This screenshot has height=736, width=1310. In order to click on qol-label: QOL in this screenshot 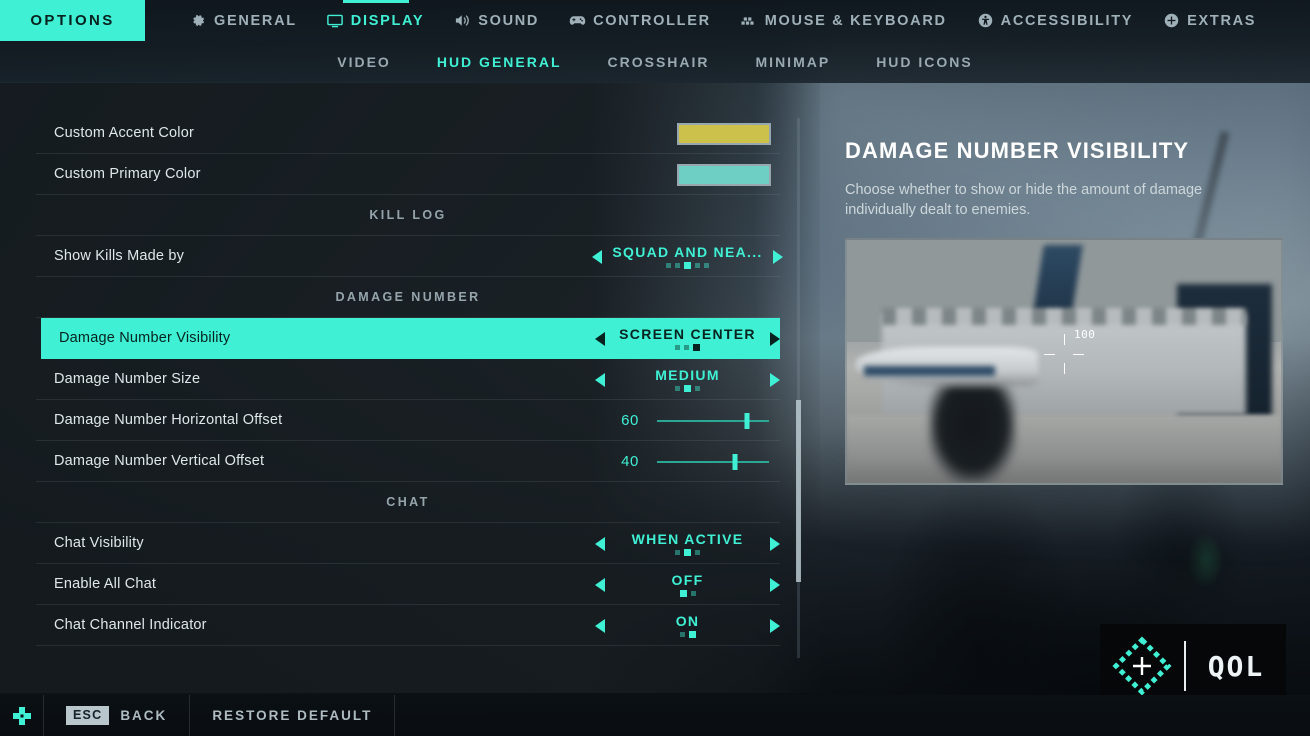, I will do `click(1236, 666)`.